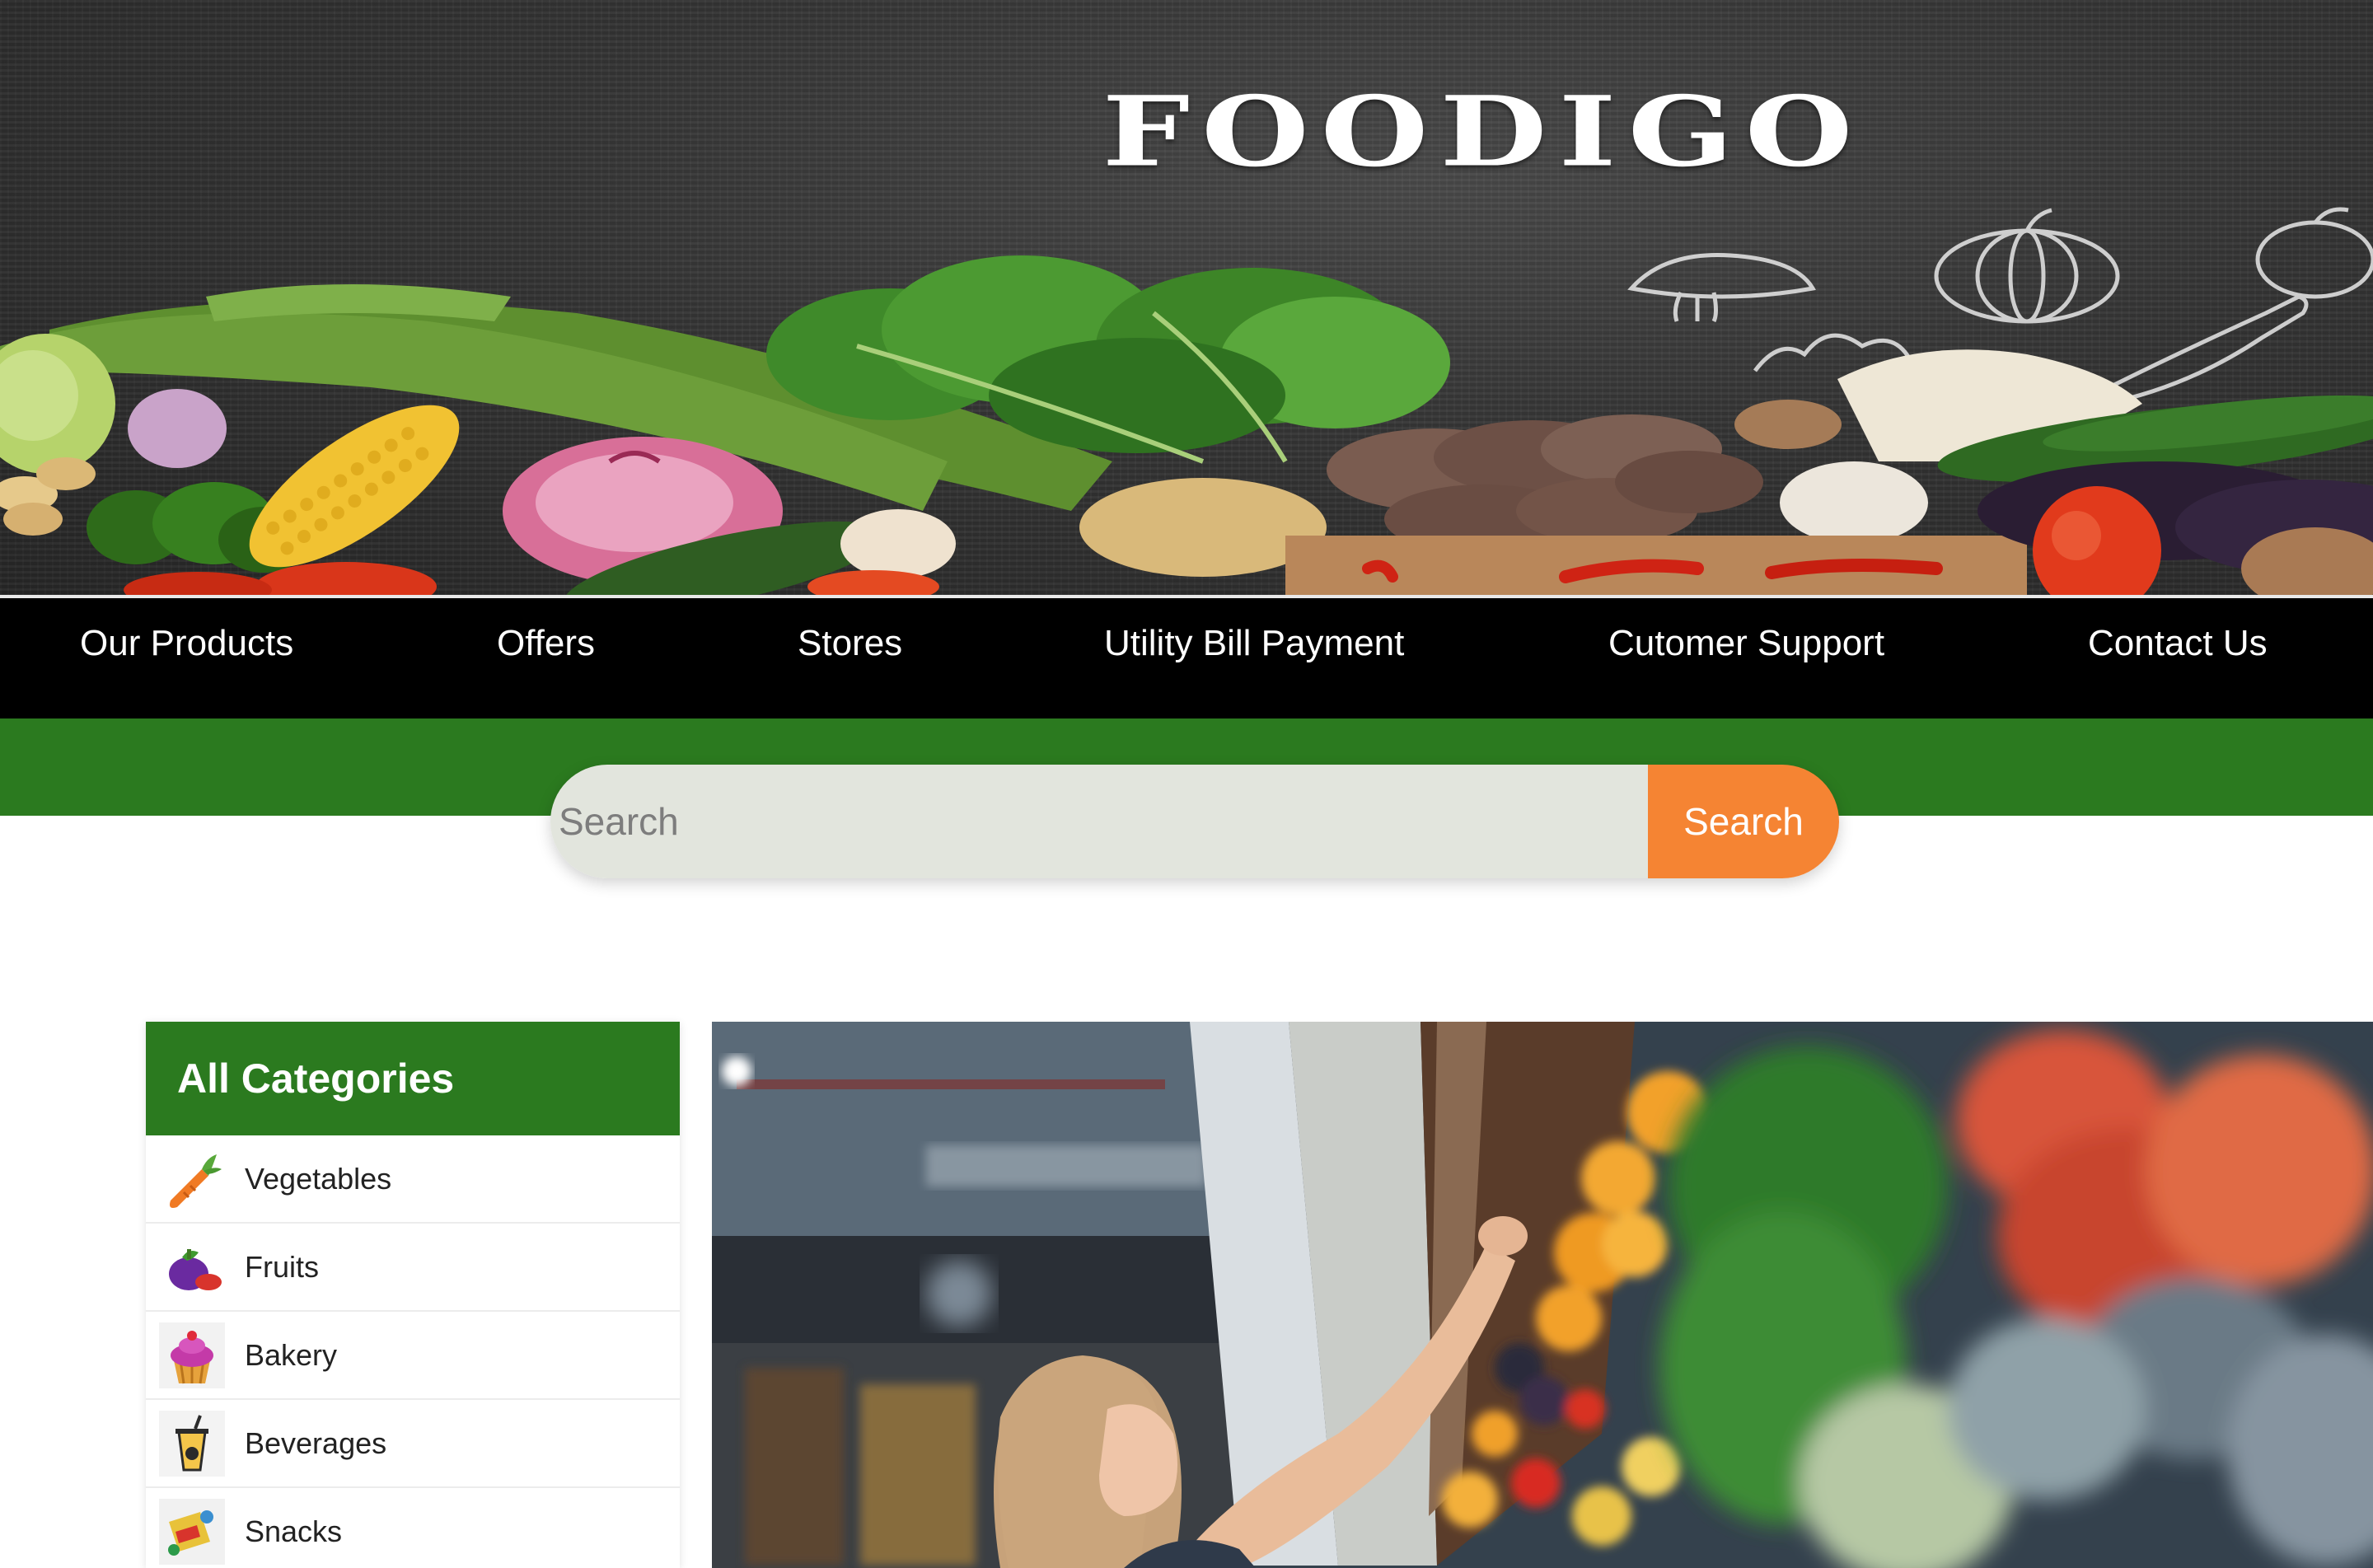 The width and height of the screenshot is (2373, 1568). What do you see at coordinates (413, 1528) in the screenshot?
I see `category-item-snacks: Snacks` at bounding box center [413, 1528].